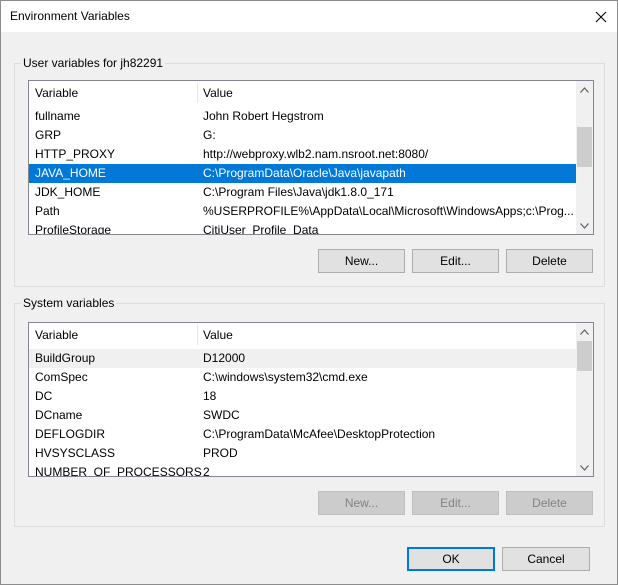 The image size is (618, 585). Describe the element at coordinates (220, 453) in the screenshot. I see `variable-value: PROD` at that location.